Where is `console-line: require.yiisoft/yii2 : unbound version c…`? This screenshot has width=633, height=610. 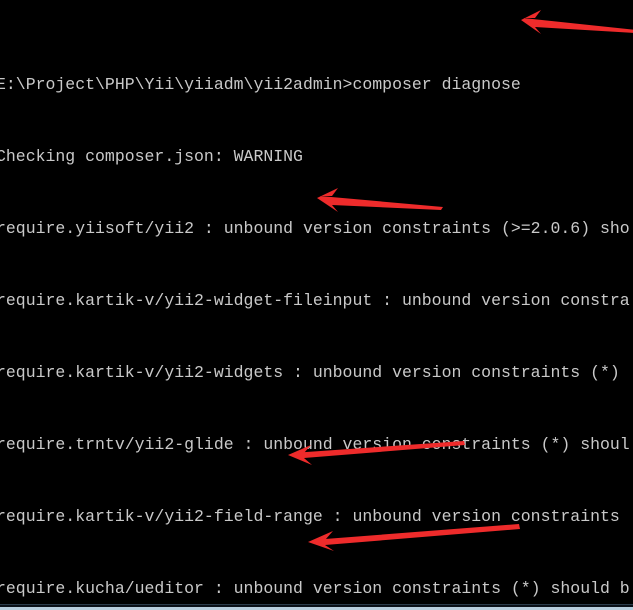 console-line: require.yiisoft/yii2 : unbound version c… is located at coordinates (315, 228).